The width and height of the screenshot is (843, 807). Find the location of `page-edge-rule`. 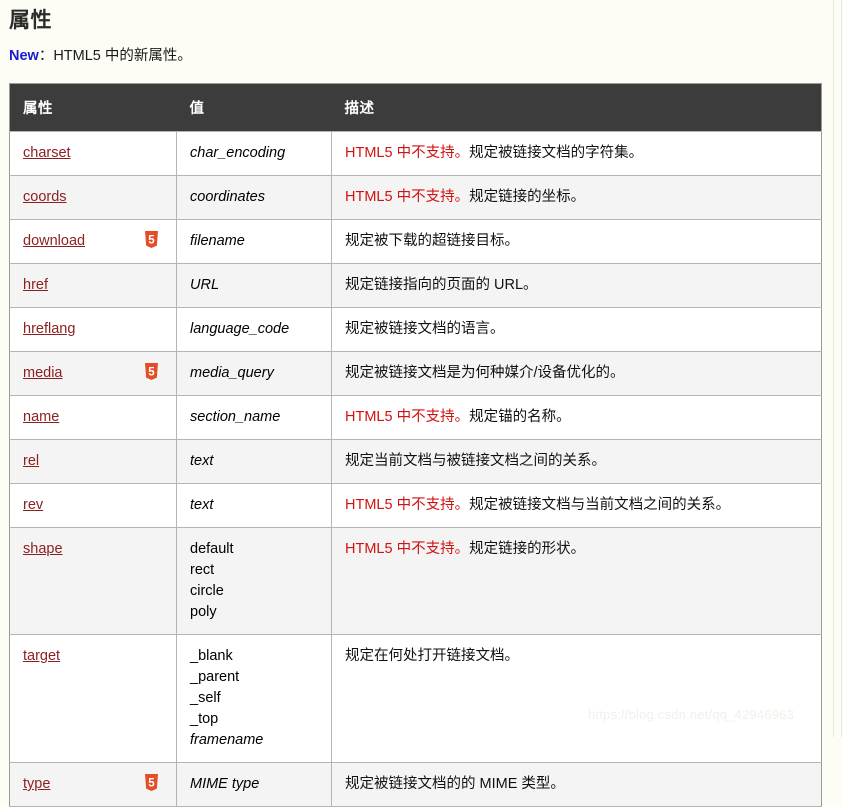

page-edge-rule is located at coordinates (833, 368).